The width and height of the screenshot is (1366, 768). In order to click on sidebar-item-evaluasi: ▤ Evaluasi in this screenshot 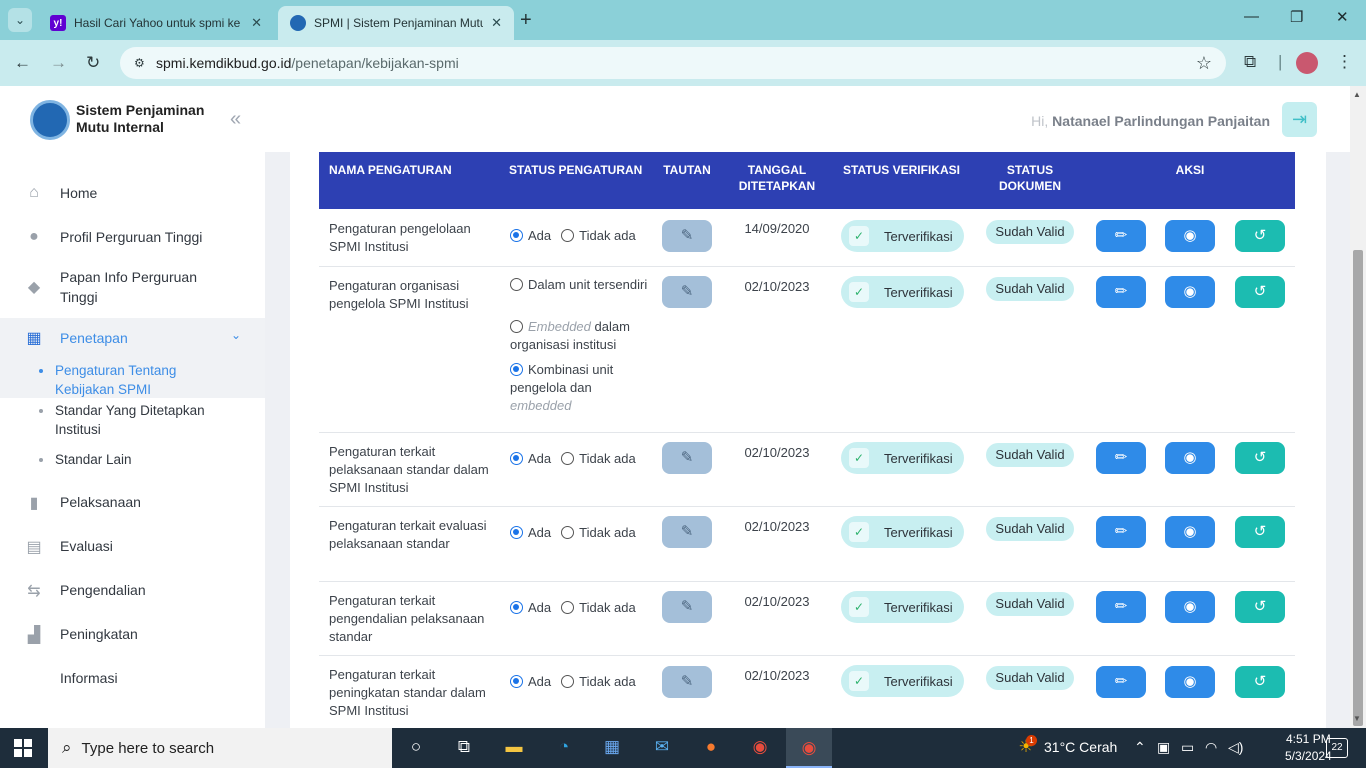, I will do `click(132, 546)`.